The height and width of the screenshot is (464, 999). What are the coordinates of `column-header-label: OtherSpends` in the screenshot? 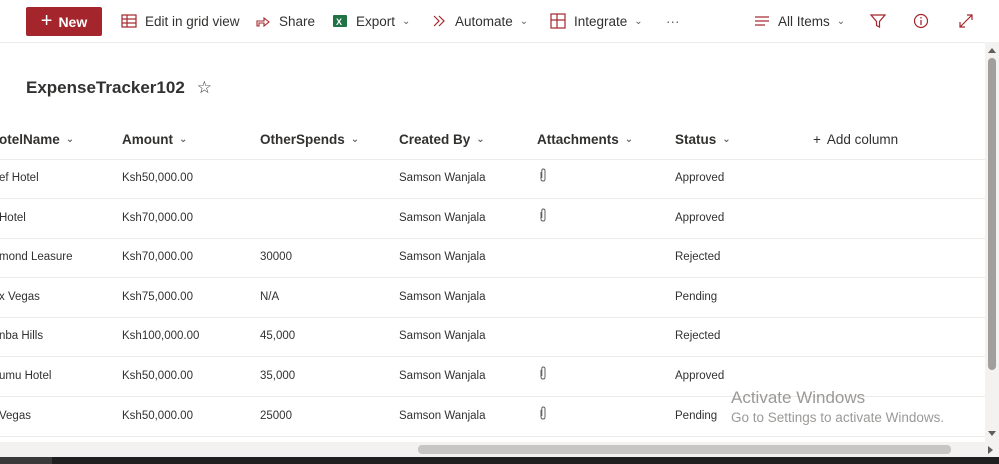 It's located at (302, 139).